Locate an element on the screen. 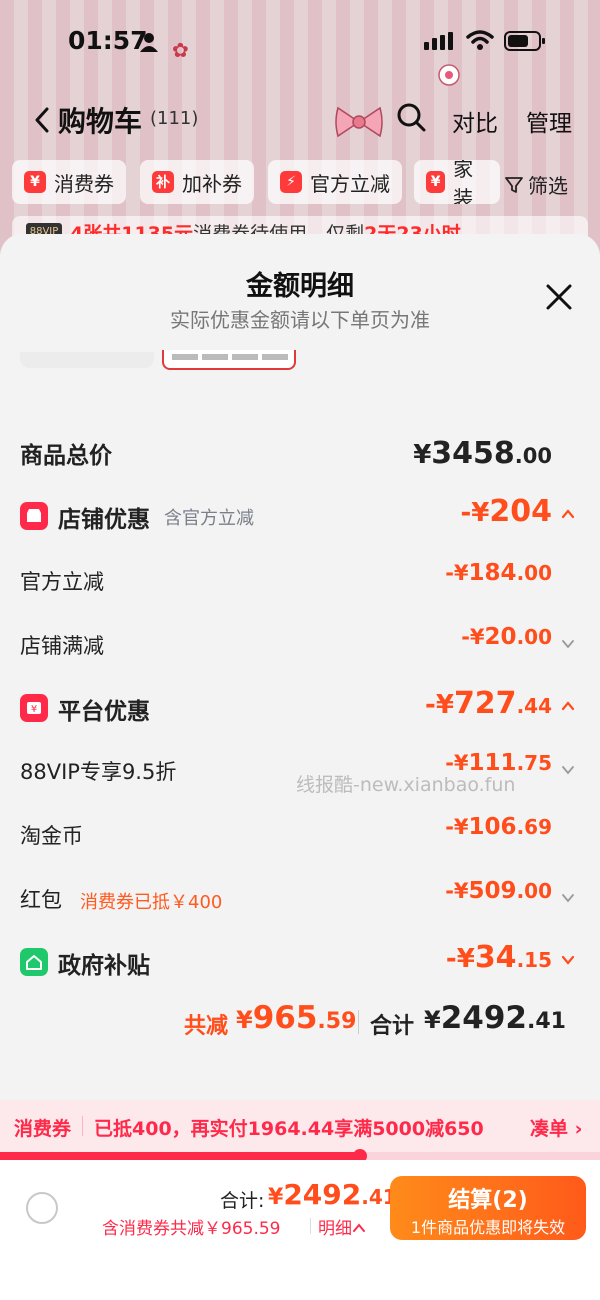 Image resolution: width=600 pixels, height=1300 pixels. detail-toggle: 明细 is located at coordinates (342, 1226).